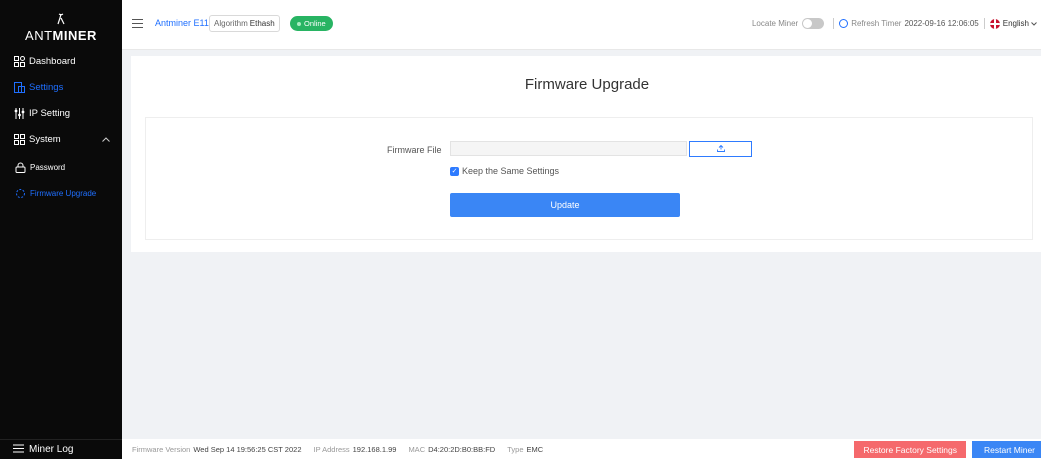  Describe the element at coordinates (231, 23) in the screenshot. I see `algorithm-label: Algorithm` at that location.